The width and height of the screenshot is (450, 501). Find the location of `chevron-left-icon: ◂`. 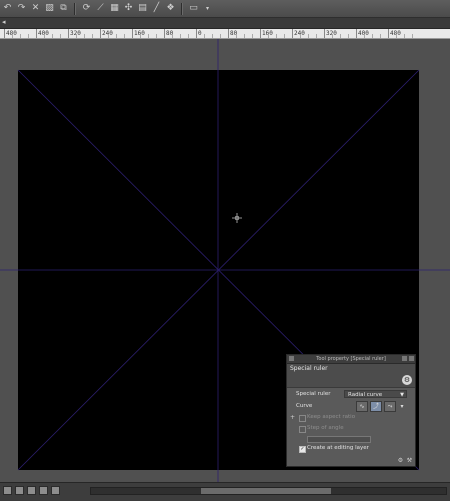

chevron-left-icon: ◂ is located at coordinates (4, 22).